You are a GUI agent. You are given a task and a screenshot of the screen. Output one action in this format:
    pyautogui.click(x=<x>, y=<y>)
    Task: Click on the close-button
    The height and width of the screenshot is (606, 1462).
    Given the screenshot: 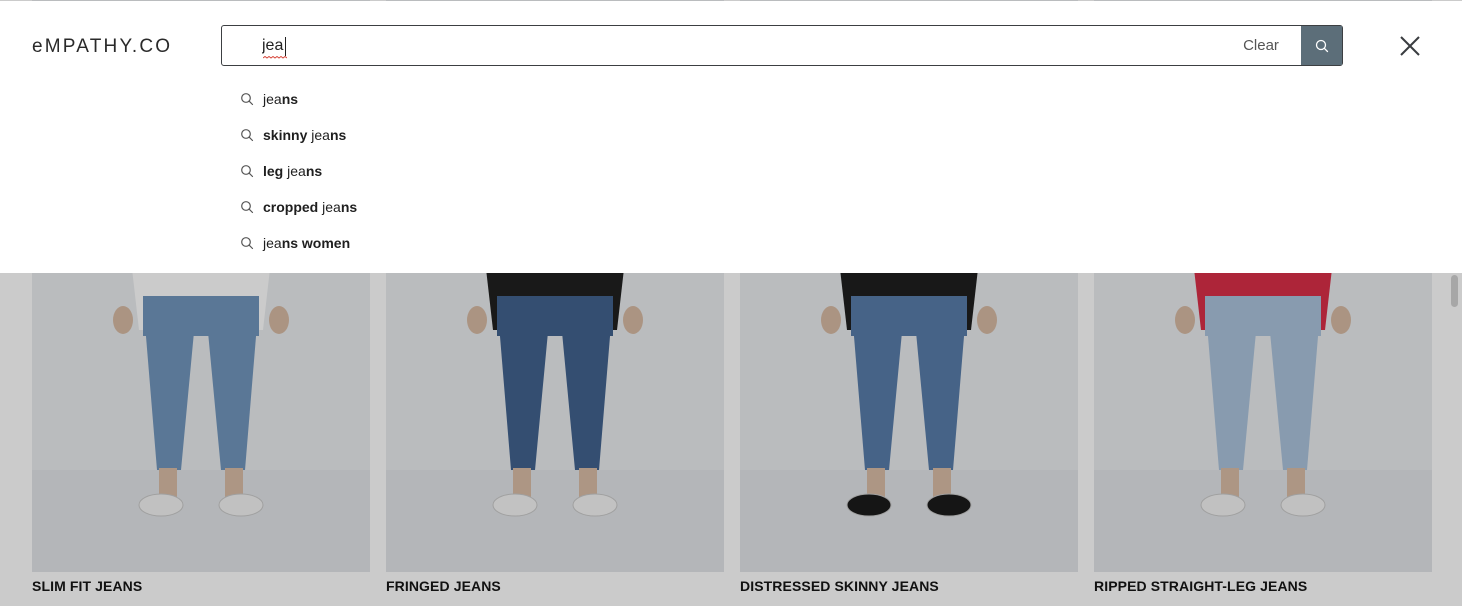 What is the action you would take?
    pyautogui.click(x=1410, y=46)
    